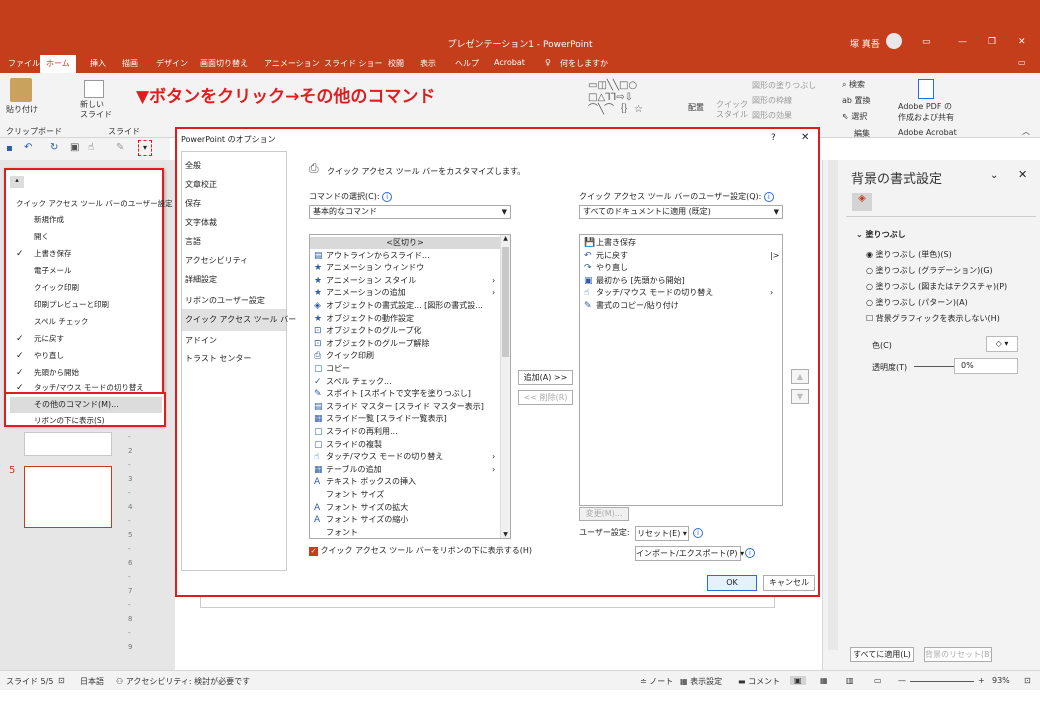  Describe the element at coordinates (85, 322) in the screenshot. I see `menu-item-spelling: スペル チェック` at that location.